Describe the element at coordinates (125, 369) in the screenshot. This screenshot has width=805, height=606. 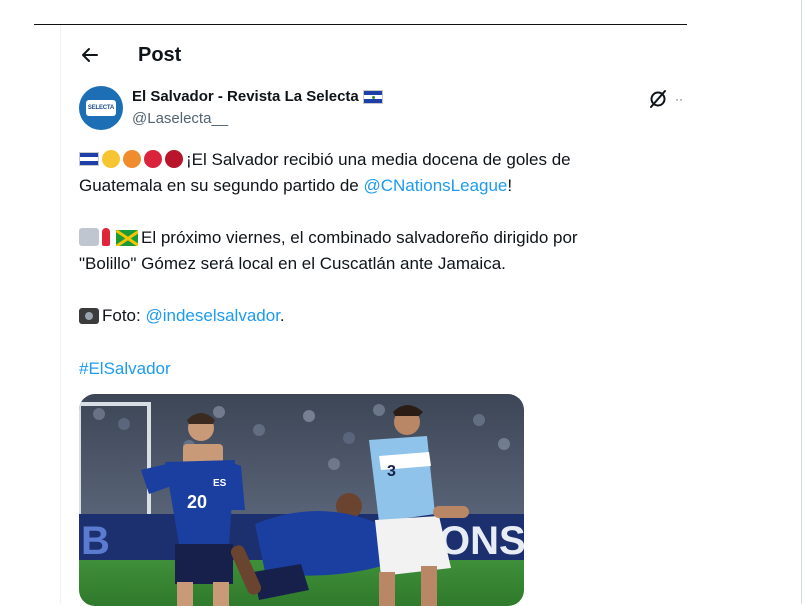
I see `hashtag-elsalvador: #ElSalvador` at that location.